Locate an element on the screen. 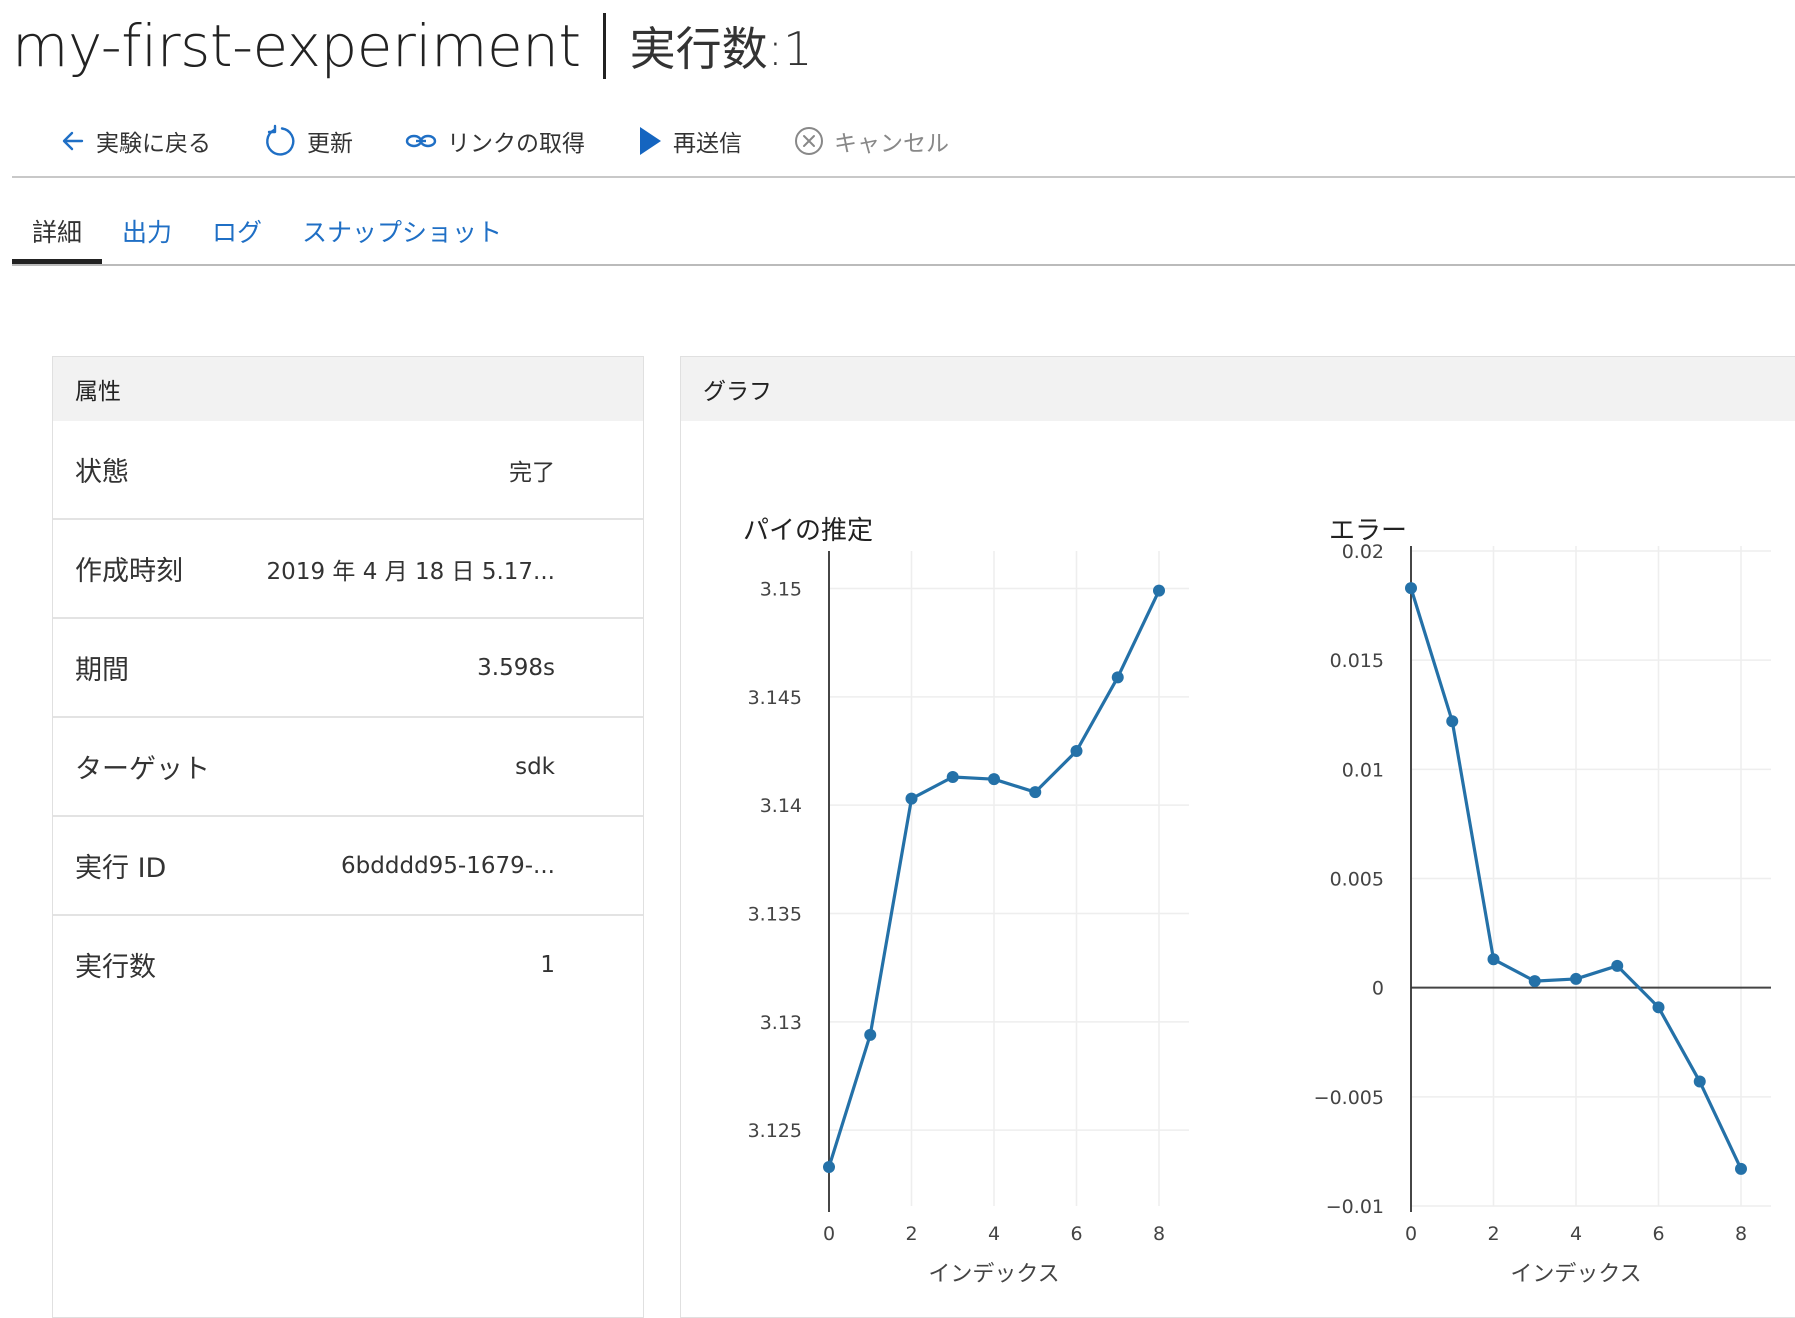  resubmit-label: 再送信 is located at coordinates (707, 144).